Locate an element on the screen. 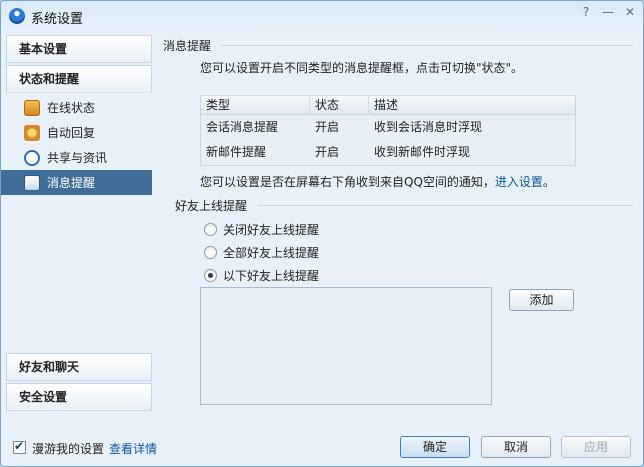 The image size is (644, 467). window-title: 系统设置 is located at coordinates (57, 19).